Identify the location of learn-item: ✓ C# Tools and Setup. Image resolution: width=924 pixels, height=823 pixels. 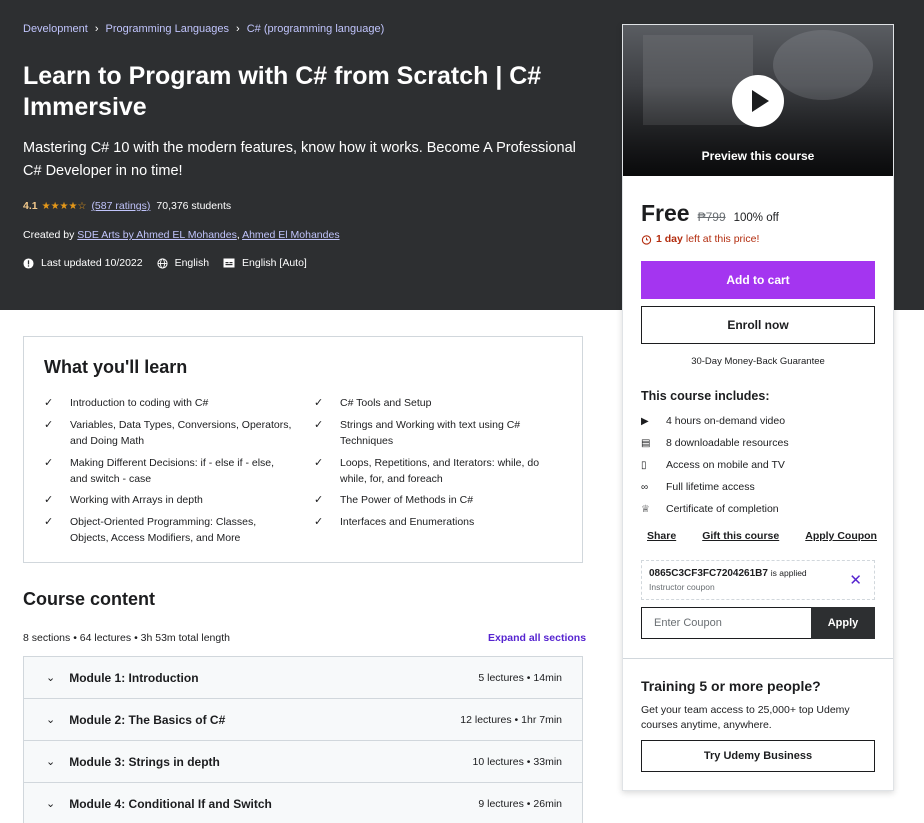
(373, 403).